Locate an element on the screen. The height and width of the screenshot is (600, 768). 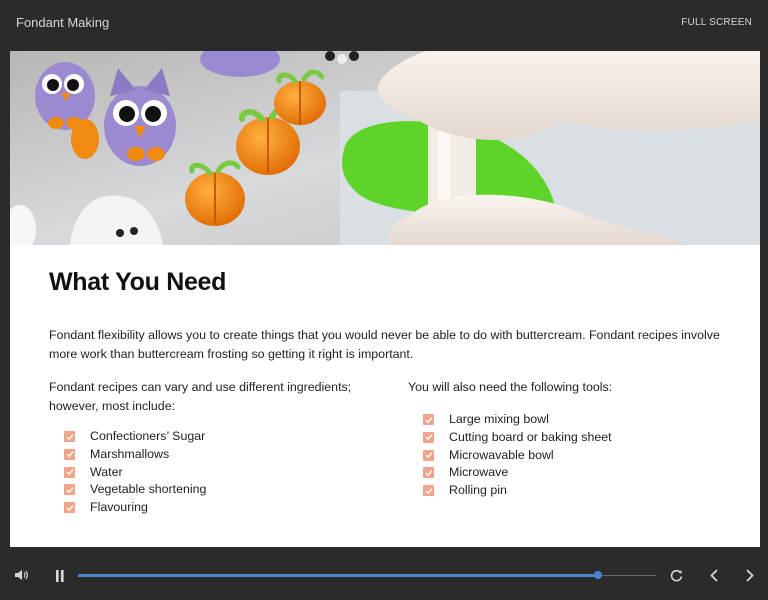
list-item: Large mixing bowl is located at coordinates (568, 420).